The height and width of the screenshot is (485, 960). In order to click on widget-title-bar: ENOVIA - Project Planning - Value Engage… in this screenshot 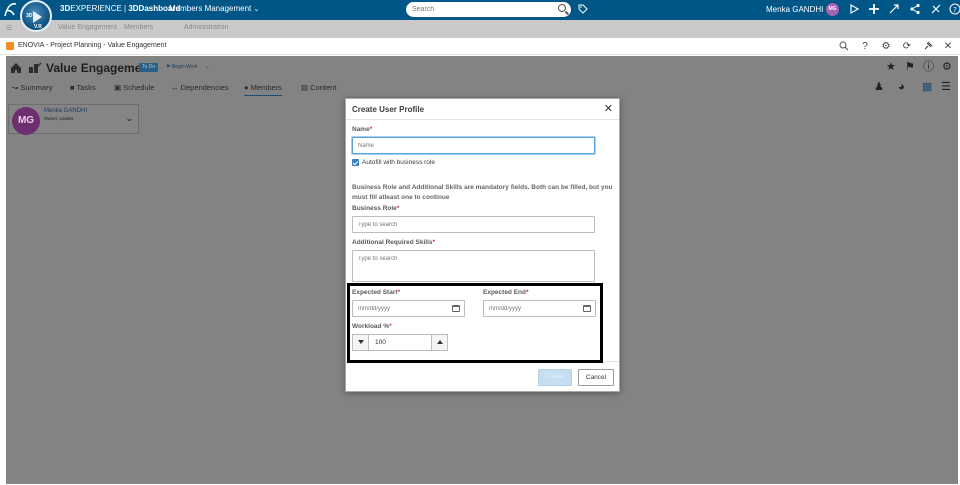, I will do `click(480, 46)`.